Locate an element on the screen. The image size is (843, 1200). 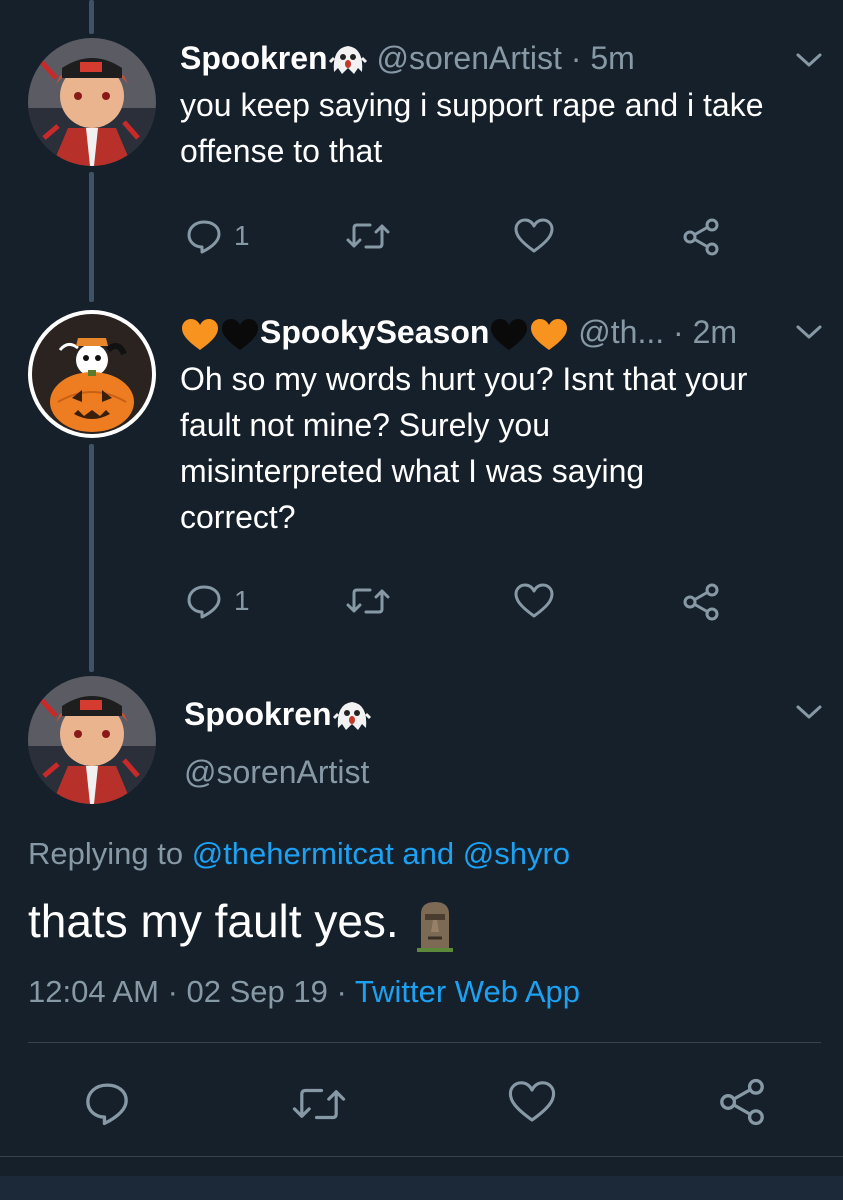
timestamp: · 2m is located at coordinates (705, 332).